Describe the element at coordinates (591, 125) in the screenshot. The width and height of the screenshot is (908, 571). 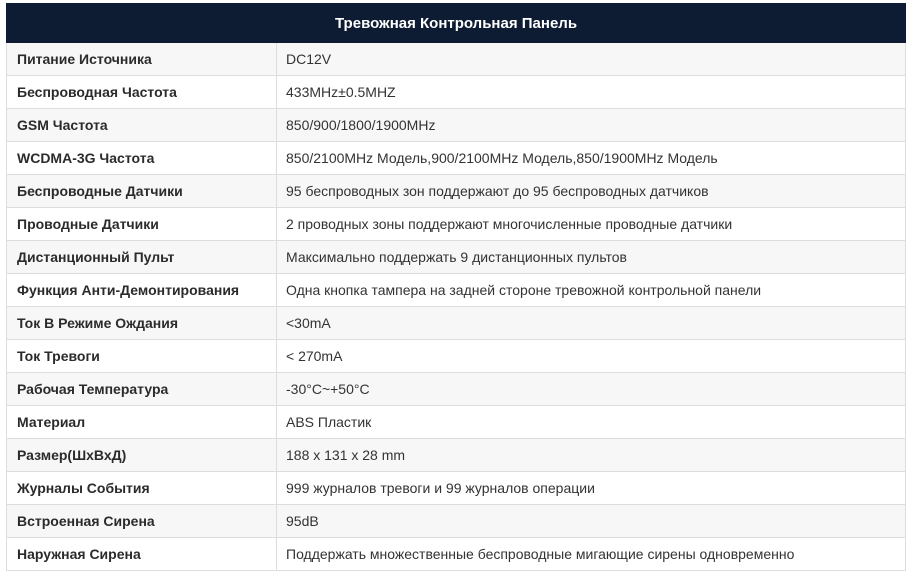
I see `spec-value: 850/900/1800/1900MHz` at that location.